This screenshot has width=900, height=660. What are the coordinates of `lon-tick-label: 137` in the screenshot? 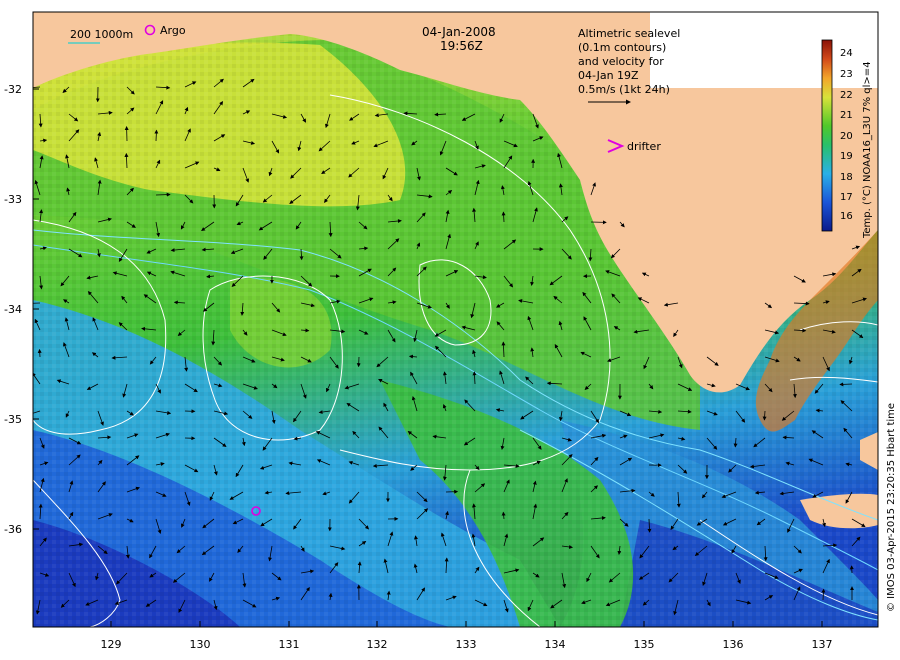 It's located at (822, 644).